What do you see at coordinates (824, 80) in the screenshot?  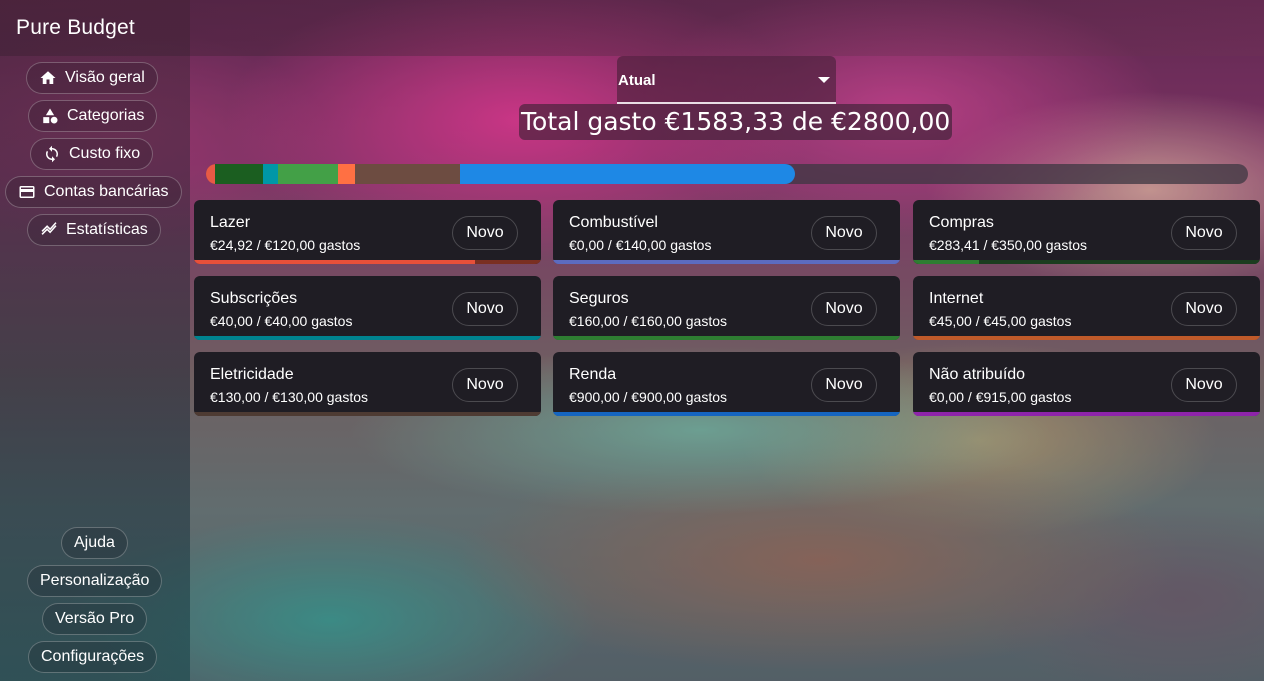 I see `caret-down-icon` at bounding box center [824, 80].